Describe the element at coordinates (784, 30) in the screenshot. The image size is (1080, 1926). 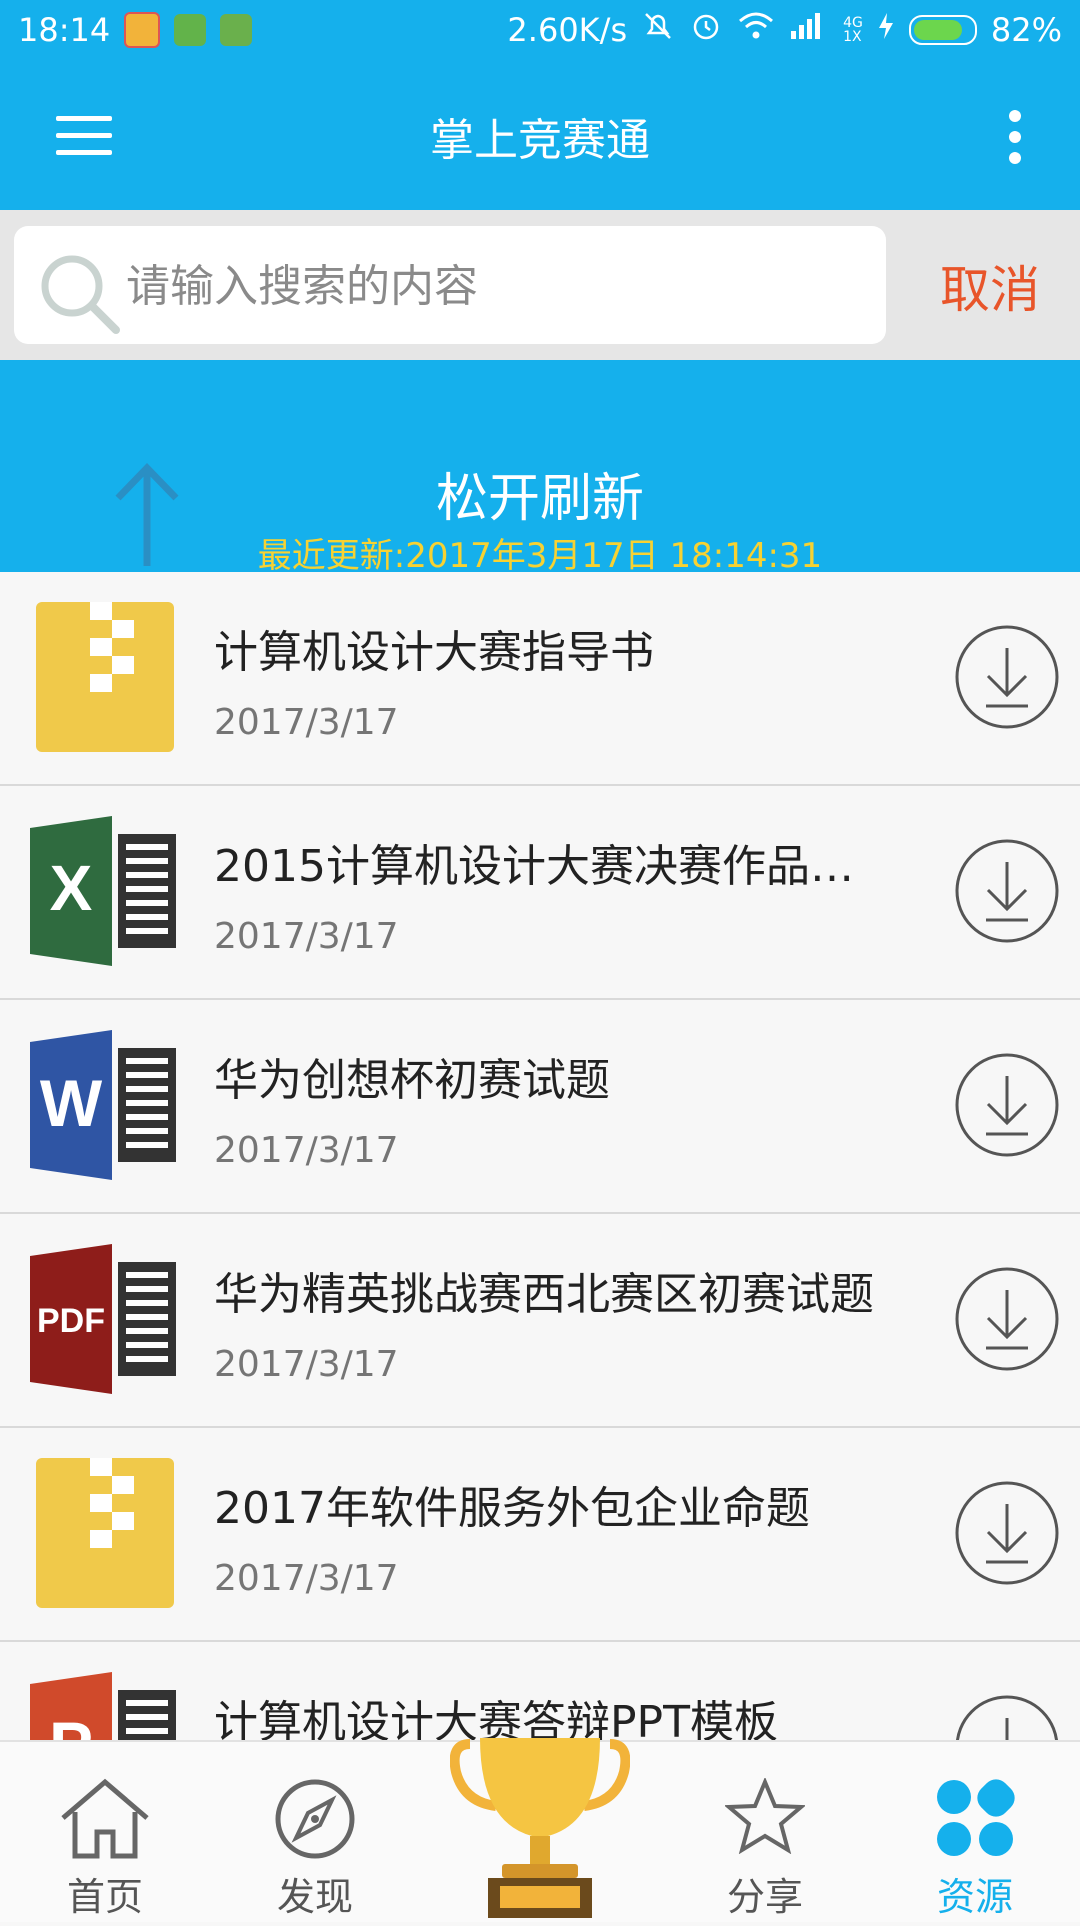
I see `status-right: 2.60K/s 4G 1X 82%` at that location.